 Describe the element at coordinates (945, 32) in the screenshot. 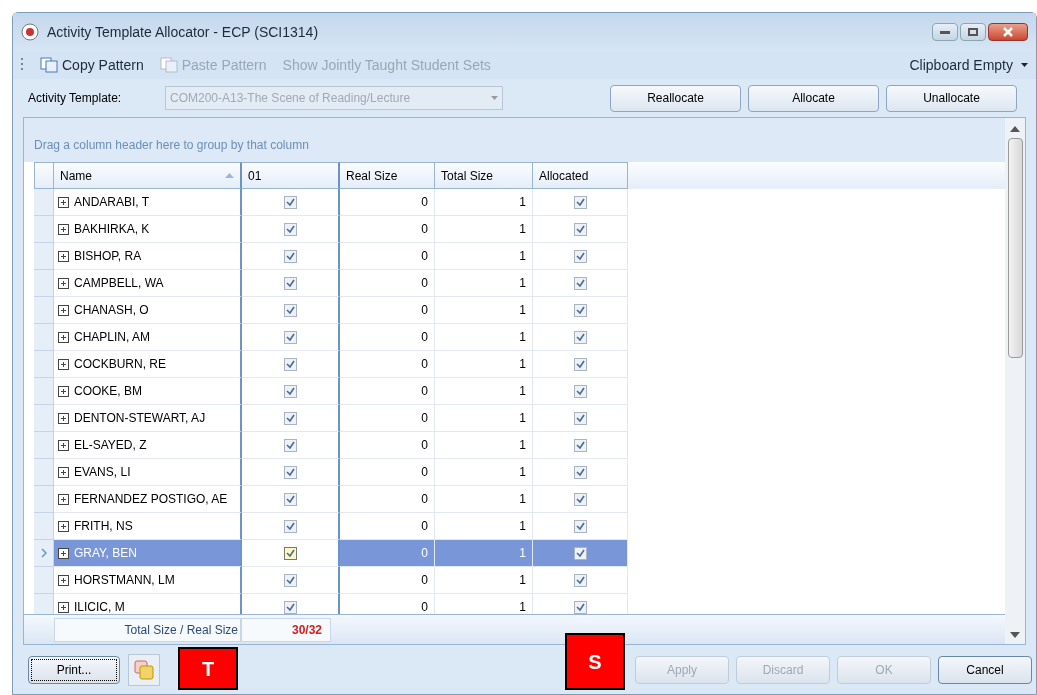

I see `minimize-button` at that location.